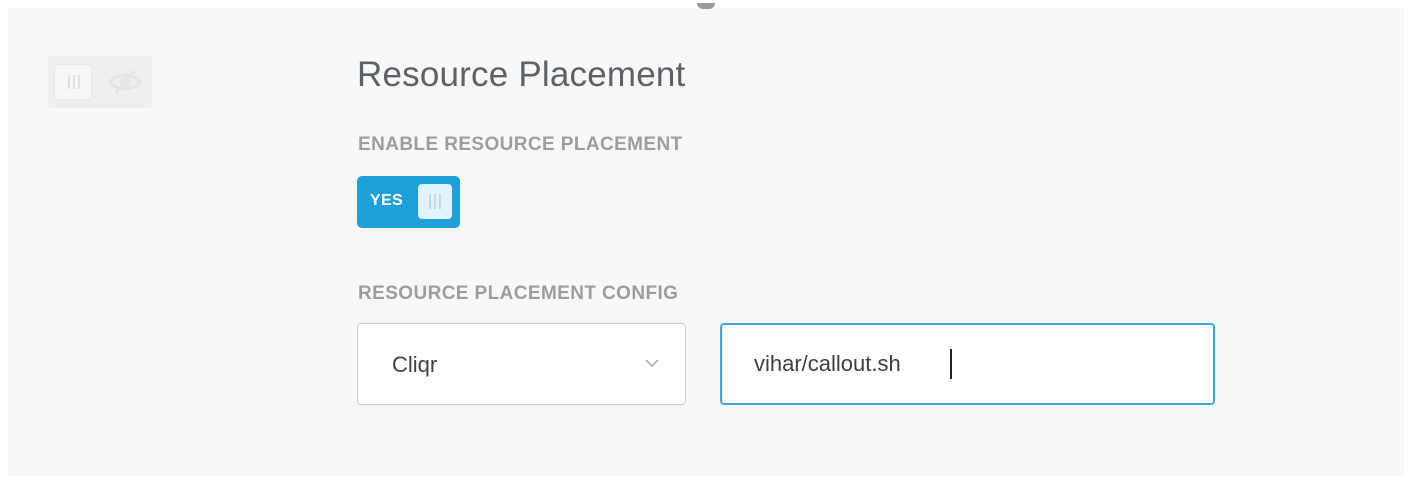 This screenshot has height=503, width=1412. Describe the element at coordinates (520, 144) in the screenshot. I see `enable-resource-placement-label: ENABLE RESOURCE PLACEMENT` at that location.